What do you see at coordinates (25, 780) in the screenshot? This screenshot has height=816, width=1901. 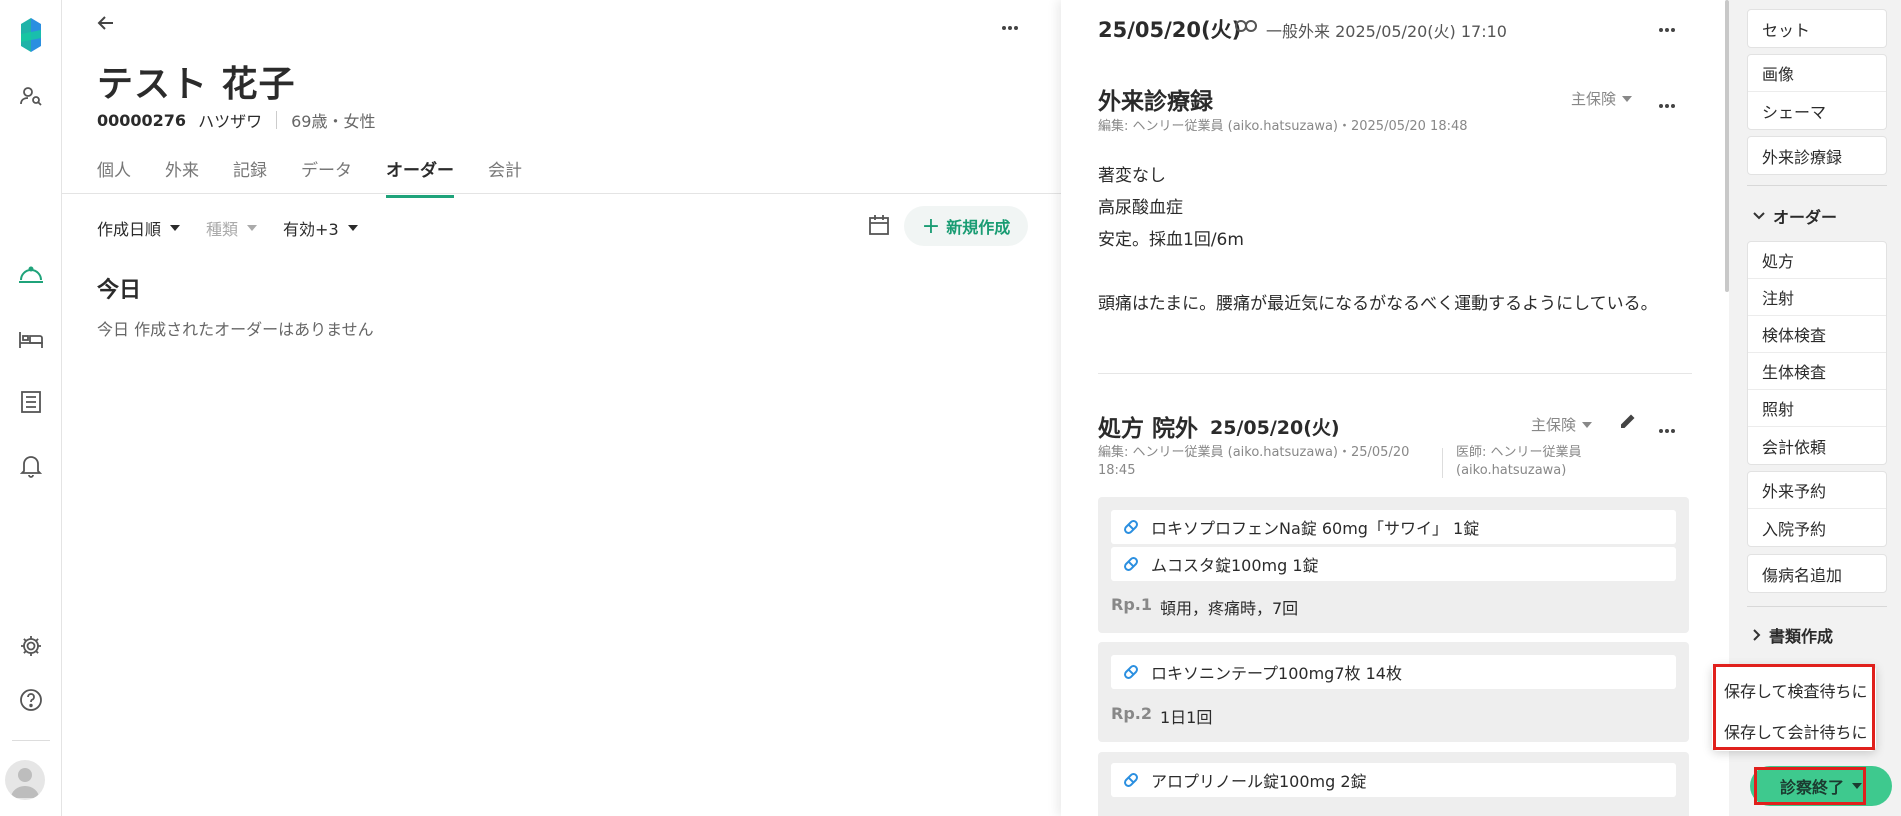 I see `avatar` at bounding box center [25, 780].